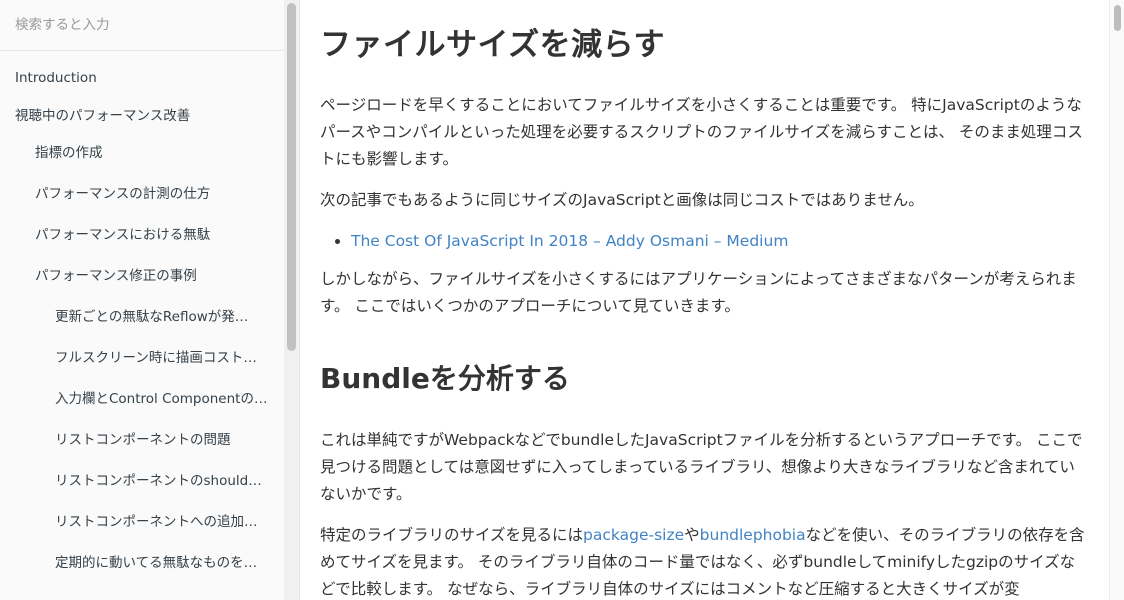  I want to click on paragraph-text: や, so click(692, 534).